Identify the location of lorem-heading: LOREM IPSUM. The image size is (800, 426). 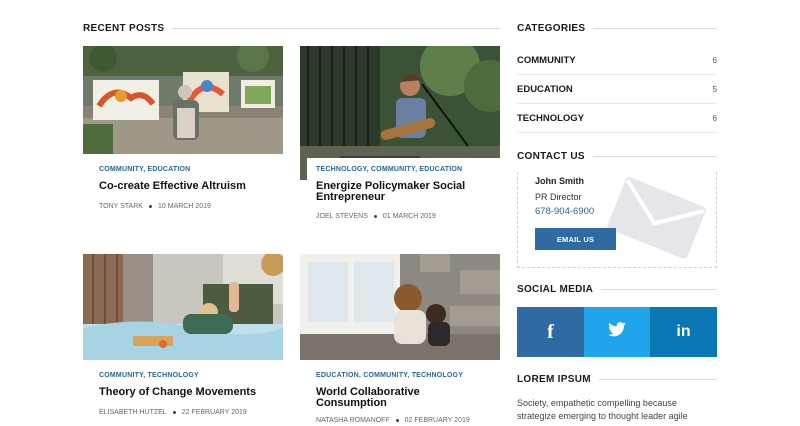
(617, 379).